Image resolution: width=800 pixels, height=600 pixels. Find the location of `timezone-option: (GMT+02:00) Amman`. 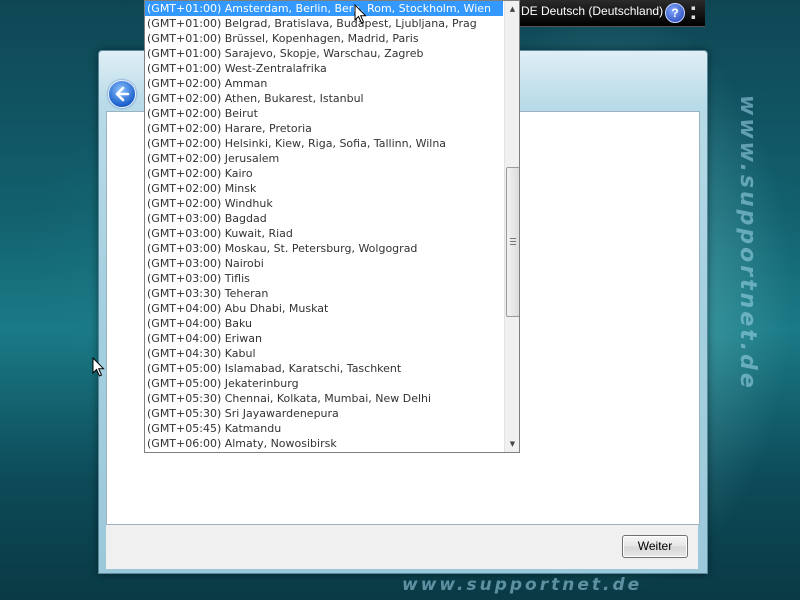

timezone-option: (GMT+02:00) Amman is located at coordinates (324, 83).